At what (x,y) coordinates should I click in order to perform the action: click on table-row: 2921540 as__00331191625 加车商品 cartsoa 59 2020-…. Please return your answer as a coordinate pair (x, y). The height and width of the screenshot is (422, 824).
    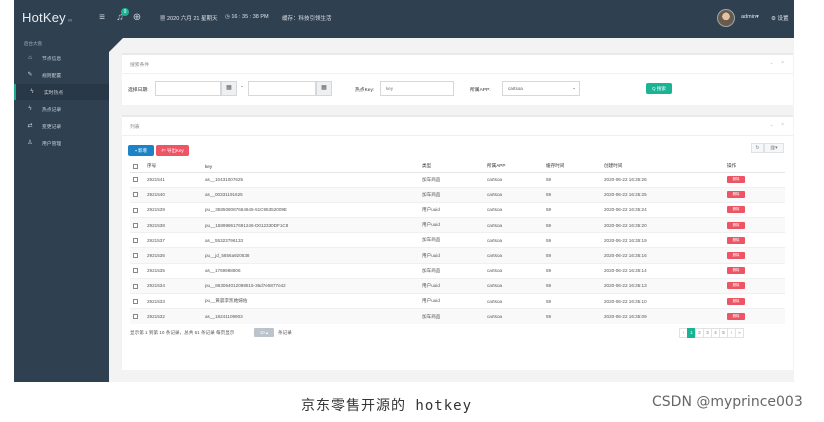
    Looking at the image, I should click on (457, 194).